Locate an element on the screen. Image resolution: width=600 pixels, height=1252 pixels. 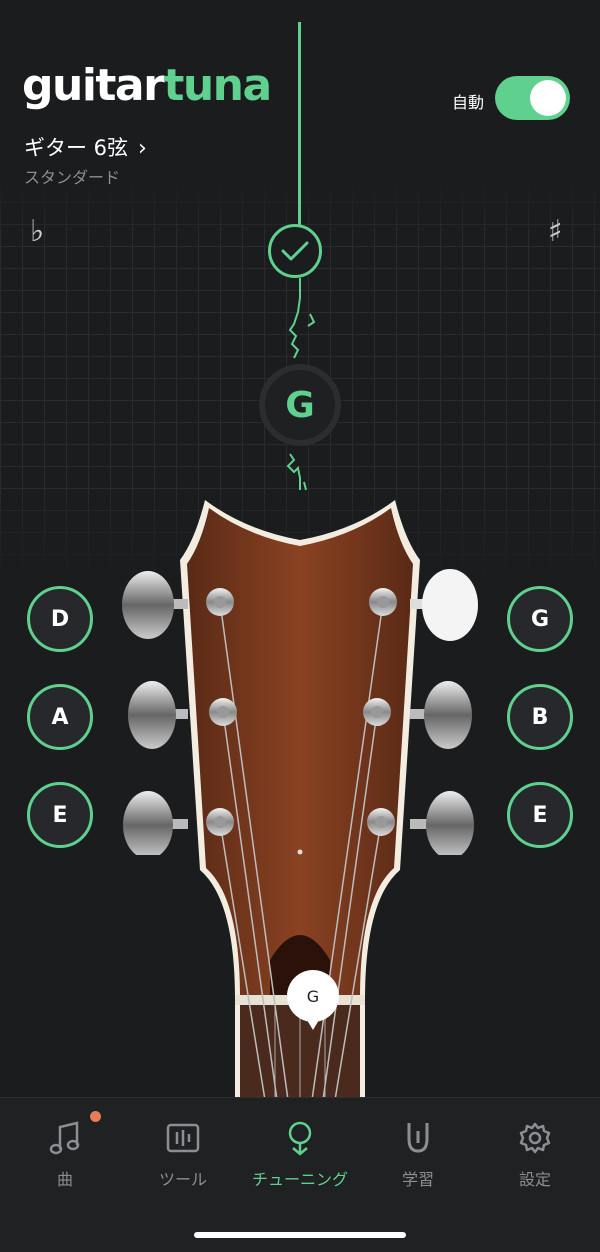
home-indicator is located at coordinates (300, 1235).